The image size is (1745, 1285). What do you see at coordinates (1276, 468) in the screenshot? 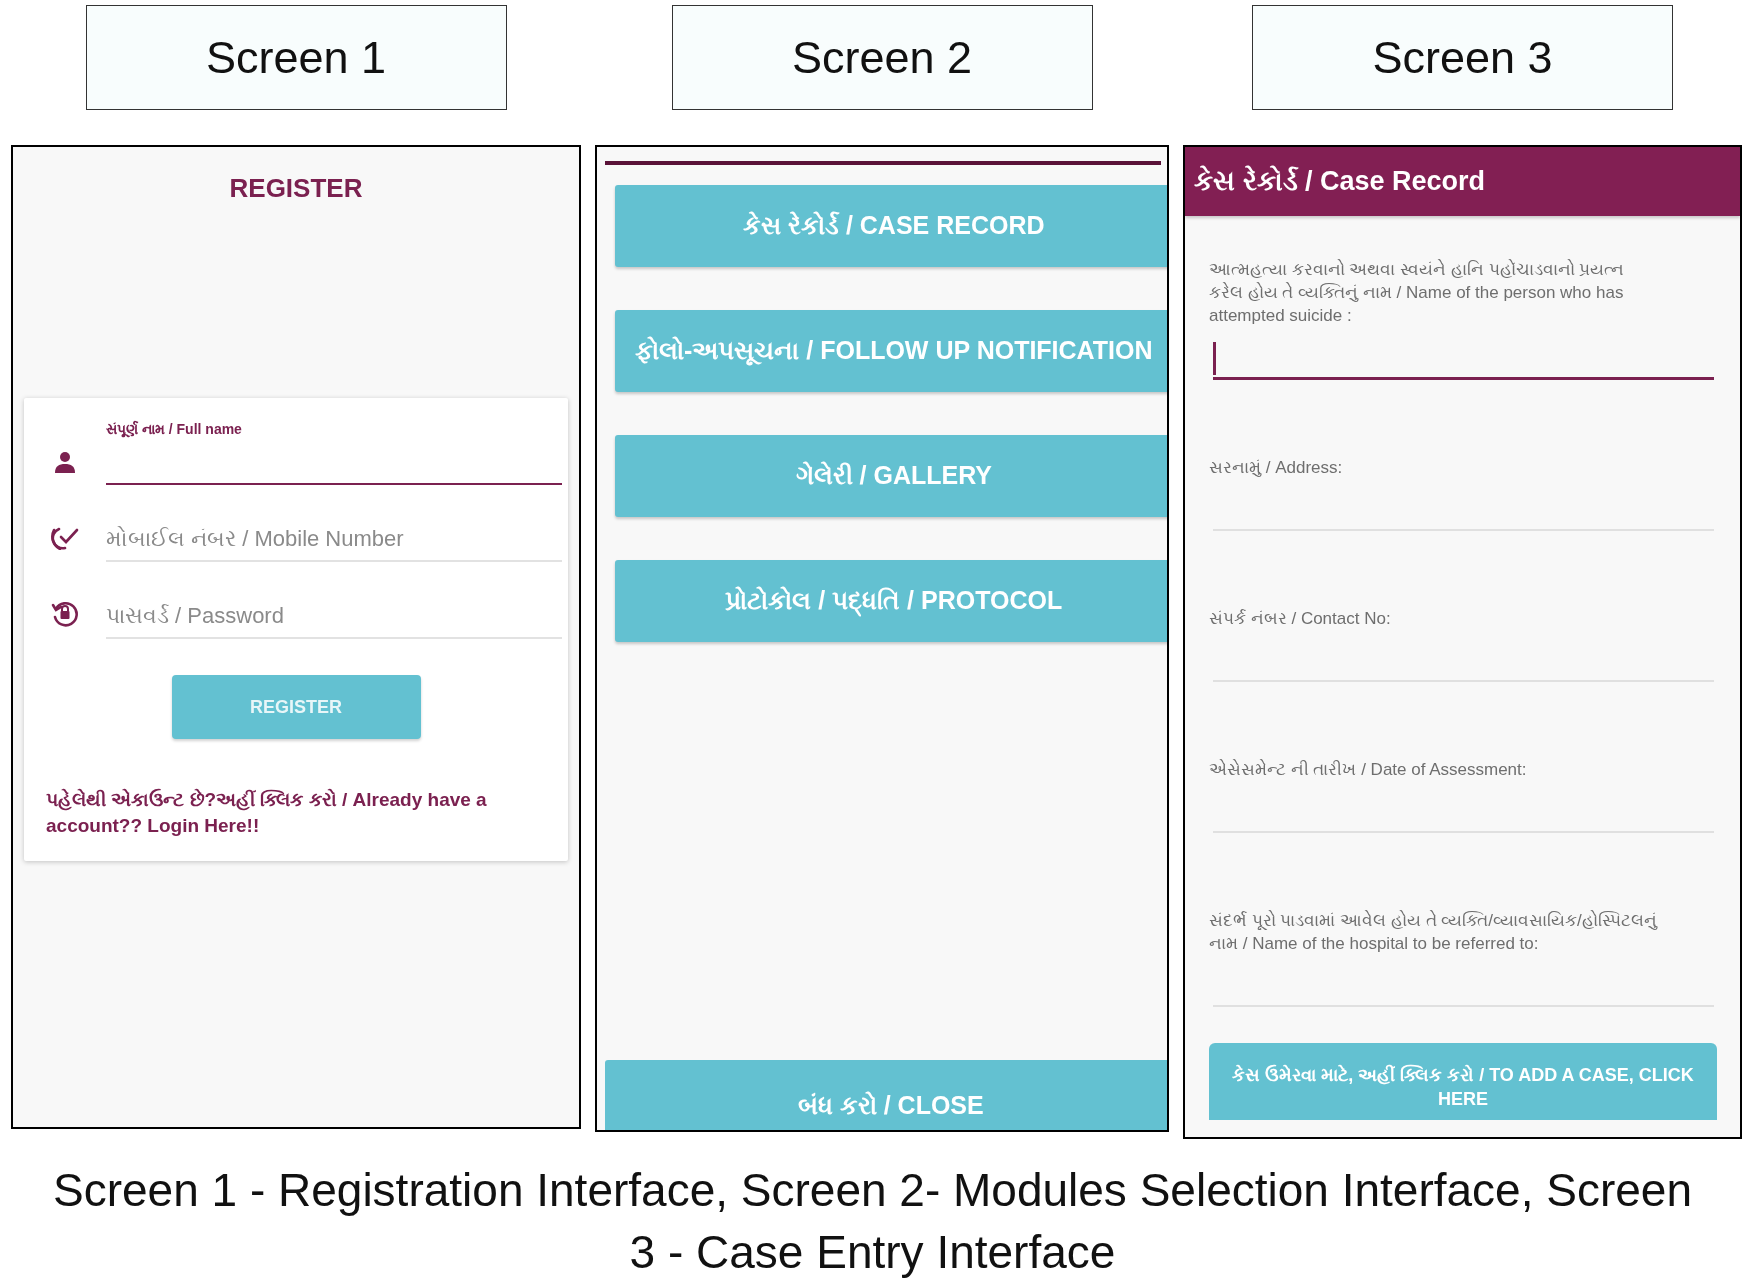
I see `field-label: સરનામું / Address:` at bounding box center [1276, 468].